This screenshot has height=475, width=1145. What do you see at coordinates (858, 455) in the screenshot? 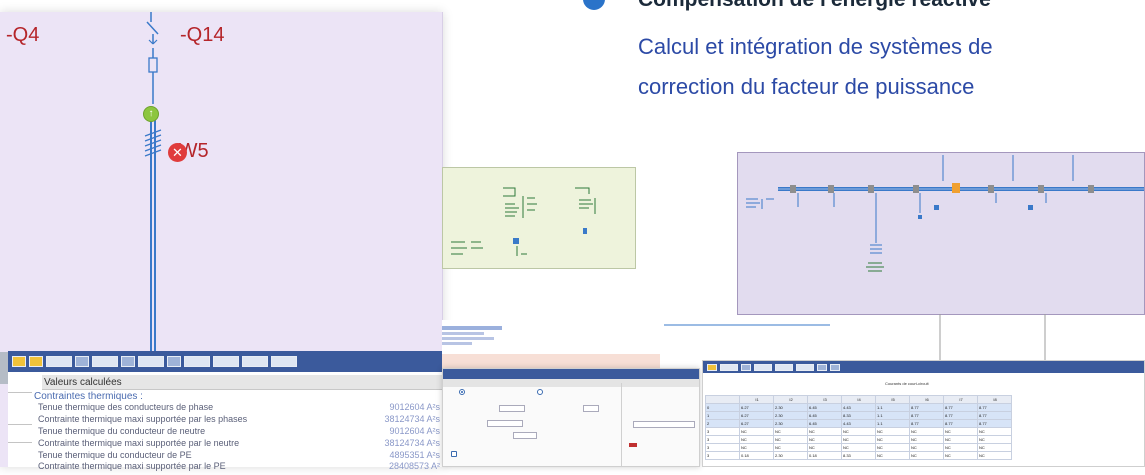
I see `table-row: 3 0.18 2.30 0.18 8.33 NC NC NC NC` at bounding box center [858, 455].